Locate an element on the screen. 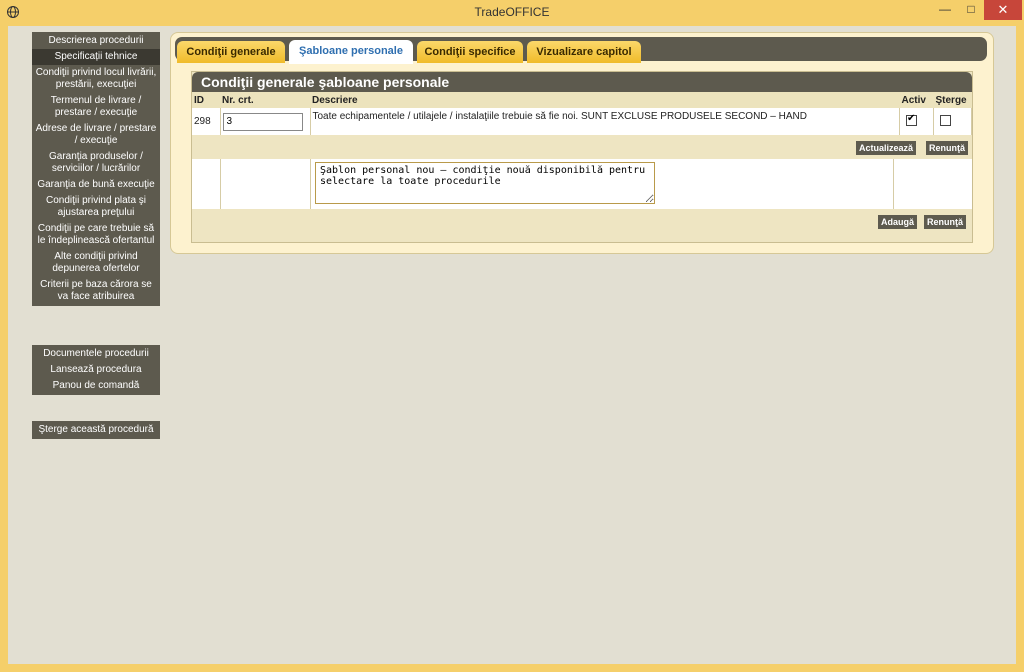 The height and width of the screenshot is (672, 1024). row-sterge-cell is located at coordinates (952, 121).